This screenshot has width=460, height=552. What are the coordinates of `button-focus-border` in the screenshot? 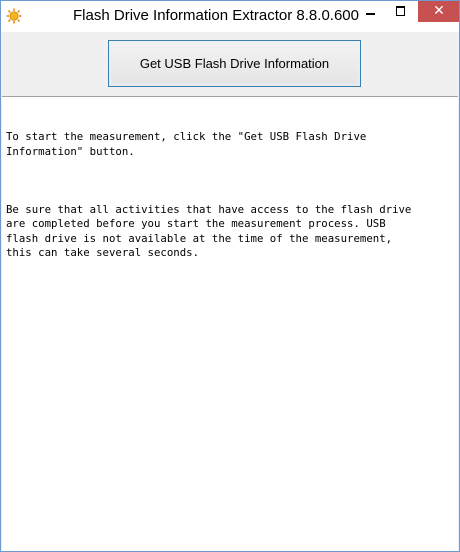 It's located at (234, 63).